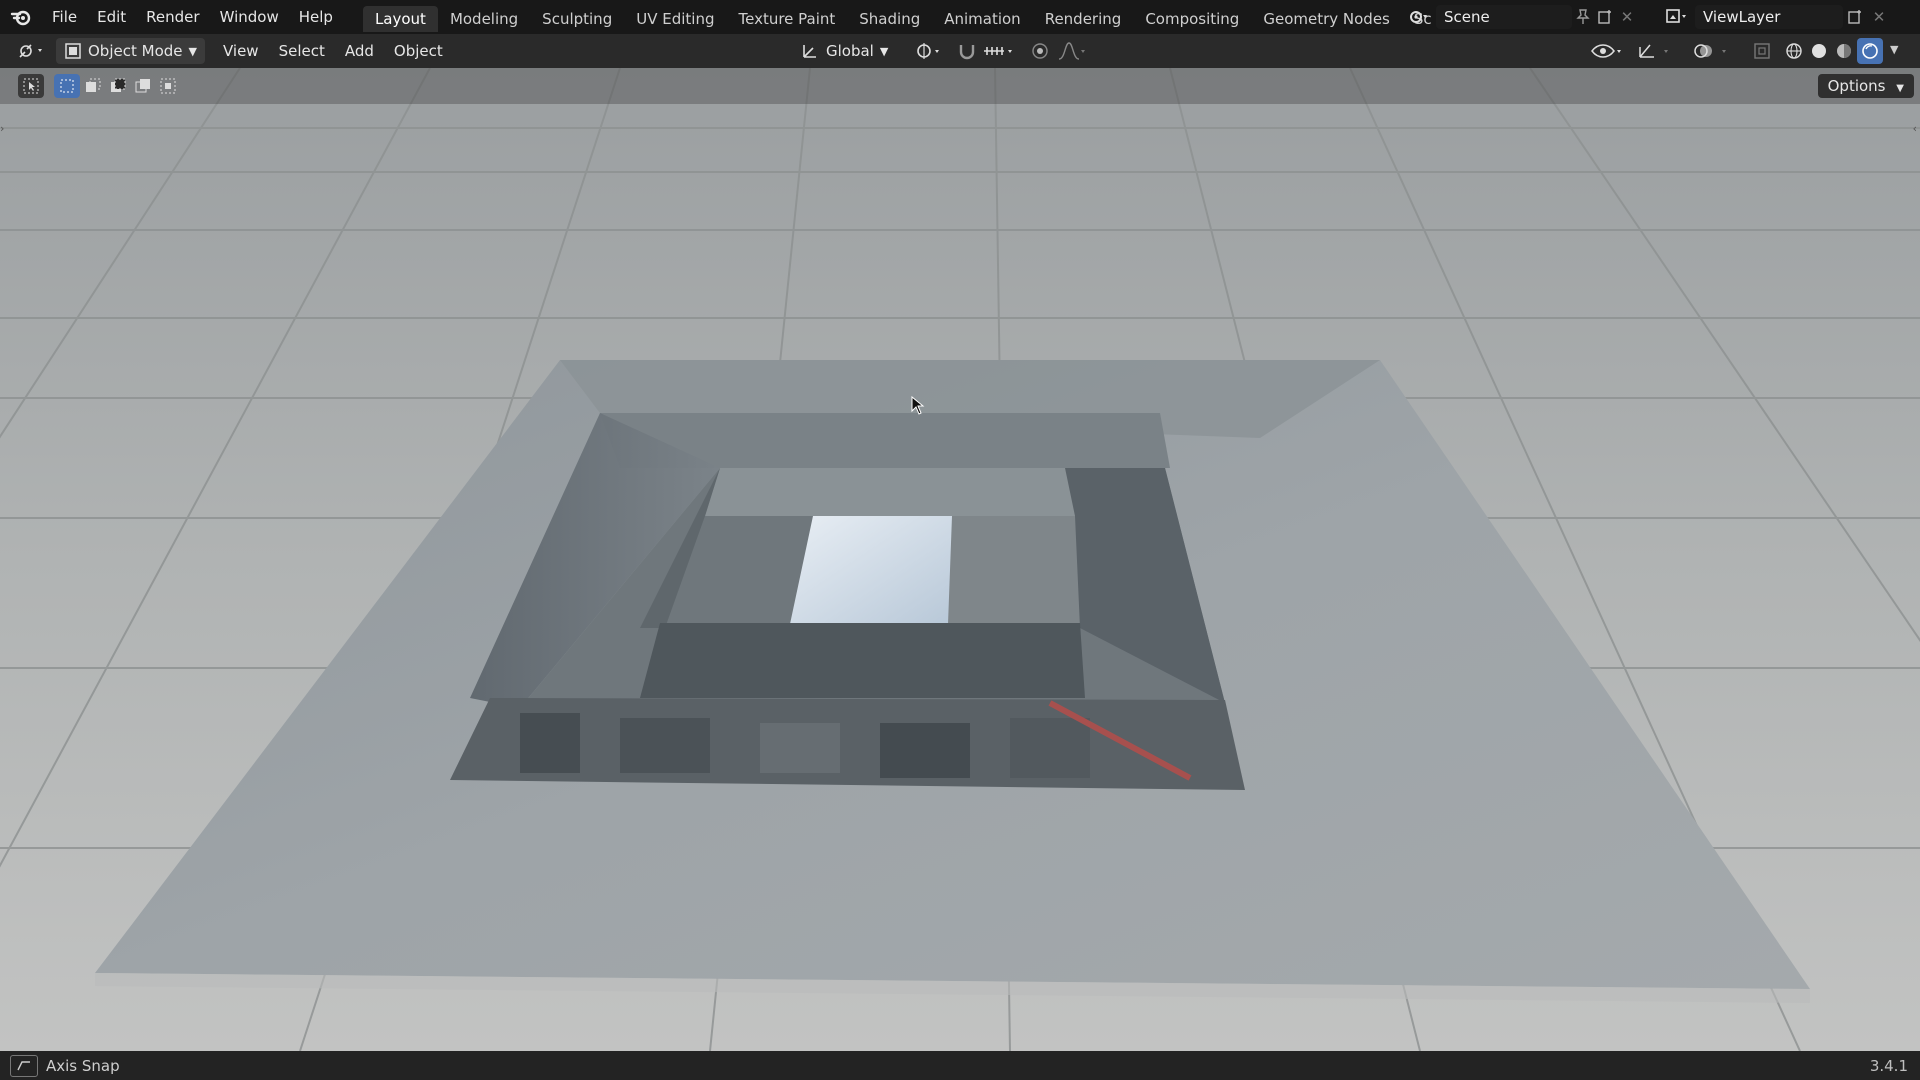  What do you see at coordinates (1192, 19) in the screenshot?
I see `tab-compositing: Compositing` at bounding box center [1192, 19].